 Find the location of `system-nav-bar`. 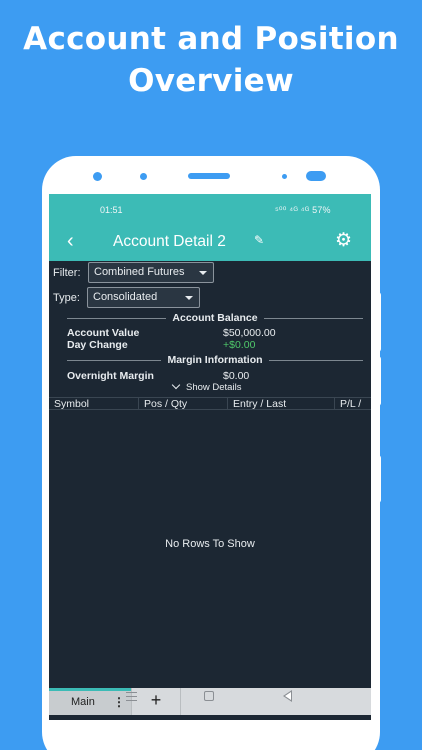

system-nav-bar is located at coordinates (211, 697).